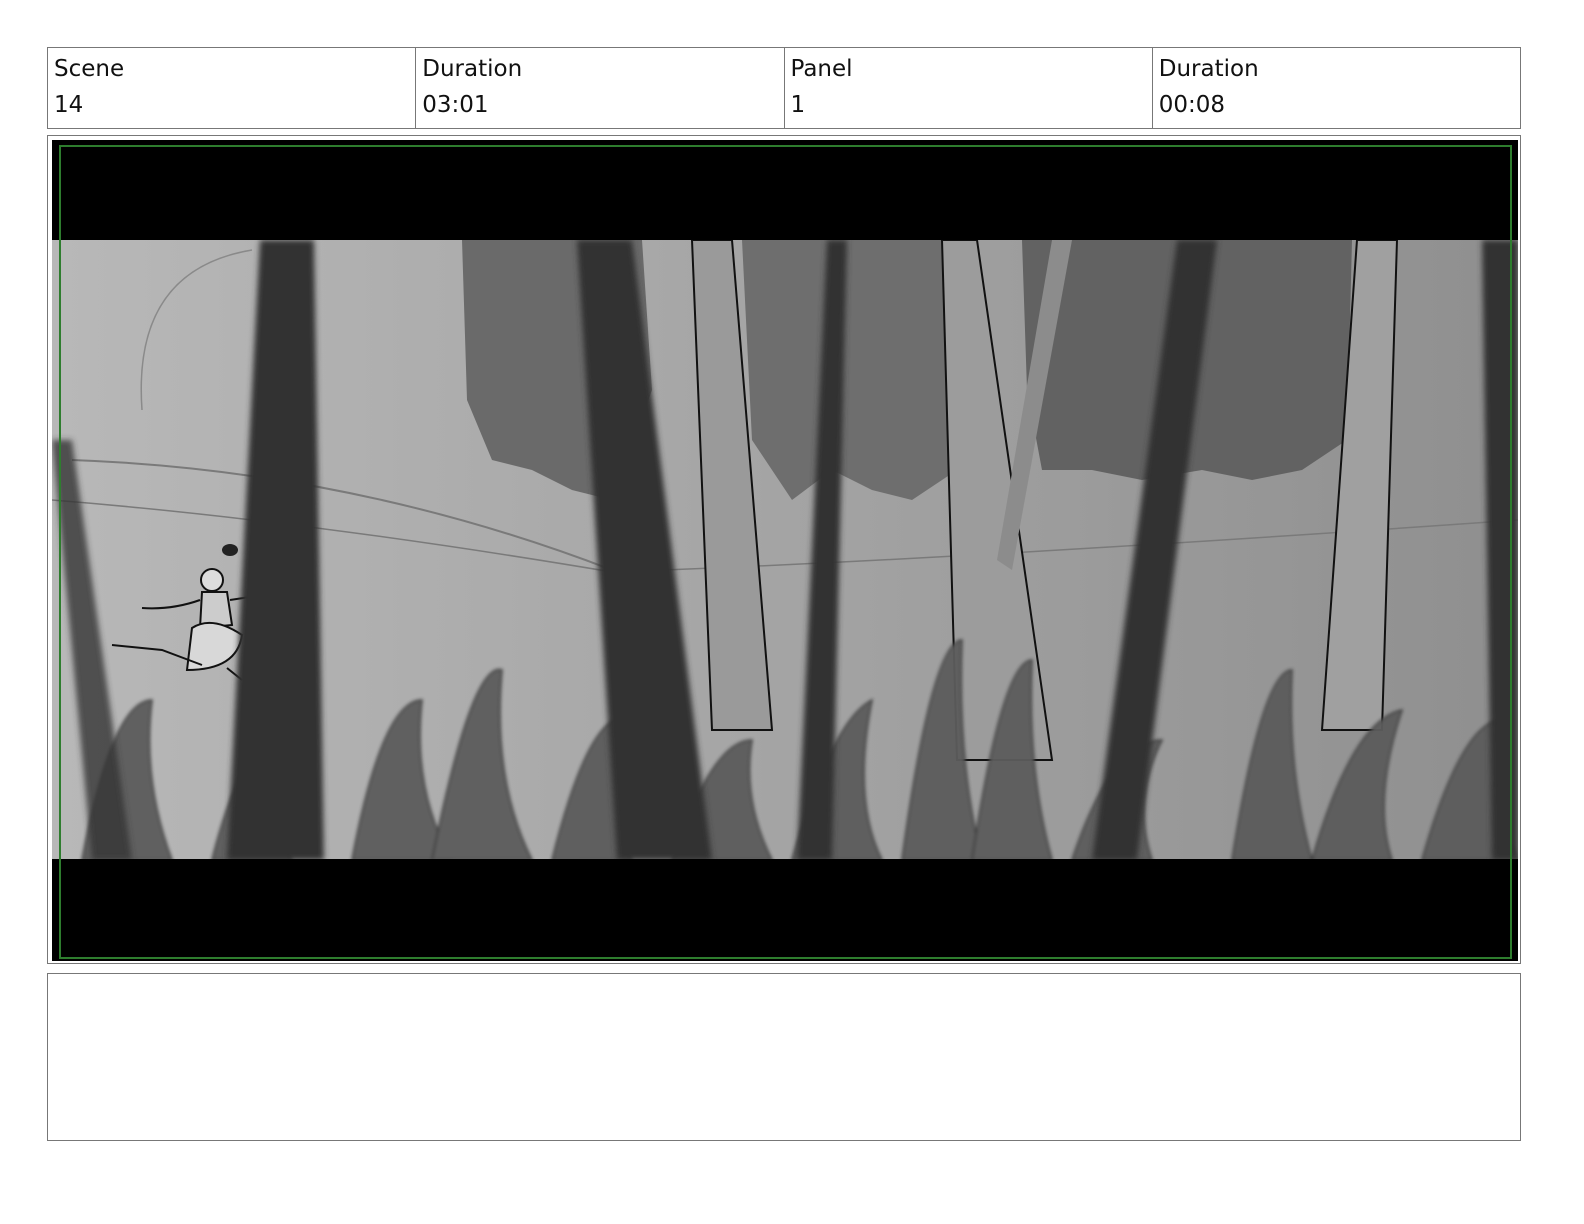 The height and width of the screenshot is (1224, 1584). I want to click on panel-number: 1, so click(798, 105).